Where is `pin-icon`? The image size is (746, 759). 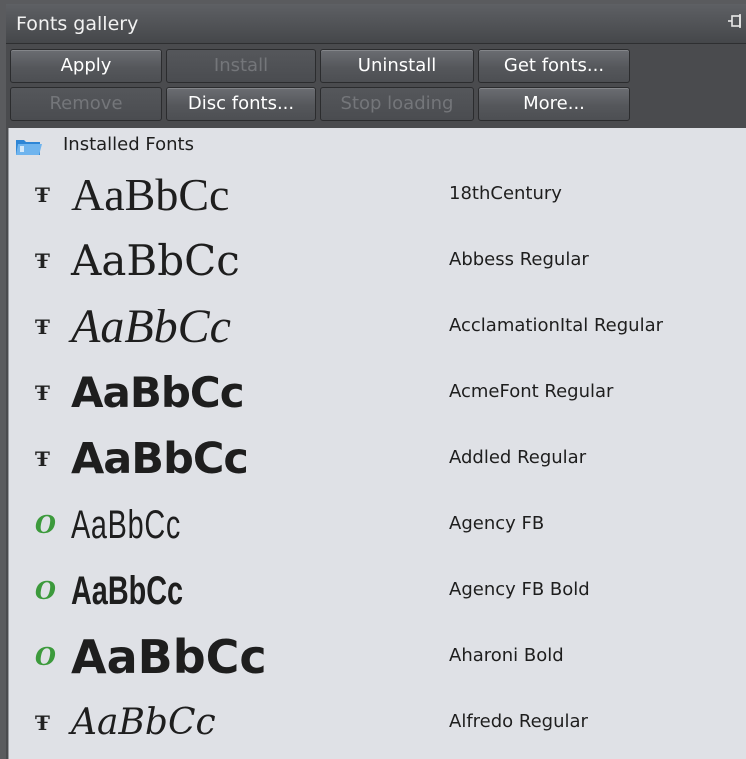
pin-icon is located at coordinates (735, 22).